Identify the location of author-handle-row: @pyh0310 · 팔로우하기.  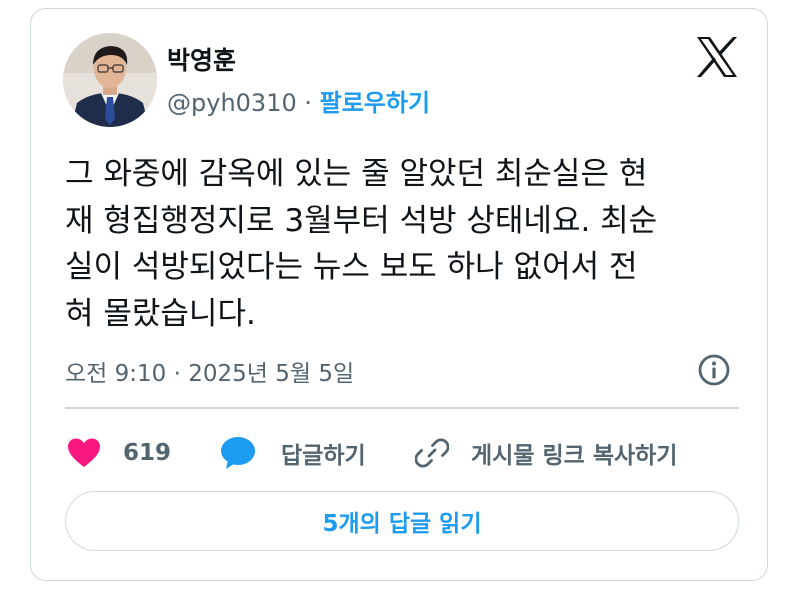
(298, 100).